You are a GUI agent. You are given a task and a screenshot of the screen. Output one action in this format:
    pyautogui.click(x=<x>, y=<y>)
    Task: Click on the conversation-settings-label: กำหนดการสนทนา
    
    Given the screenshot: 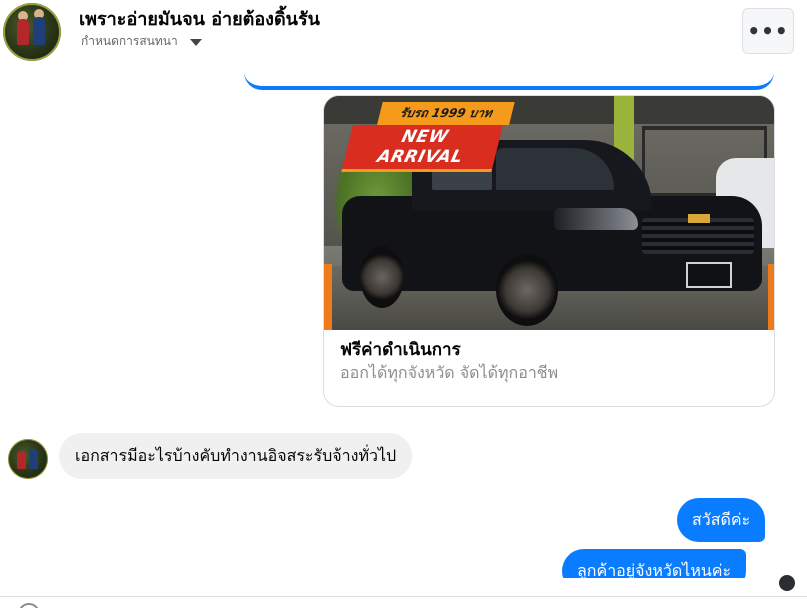 What is the action you would take?
    pyautogui.click(x=129, y=41)
    